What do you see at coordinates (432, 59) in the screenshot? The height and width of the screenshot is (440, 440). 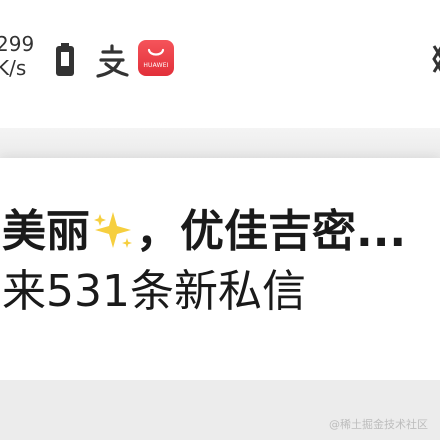 I see `close-icon` at bounding box center [432, 59].